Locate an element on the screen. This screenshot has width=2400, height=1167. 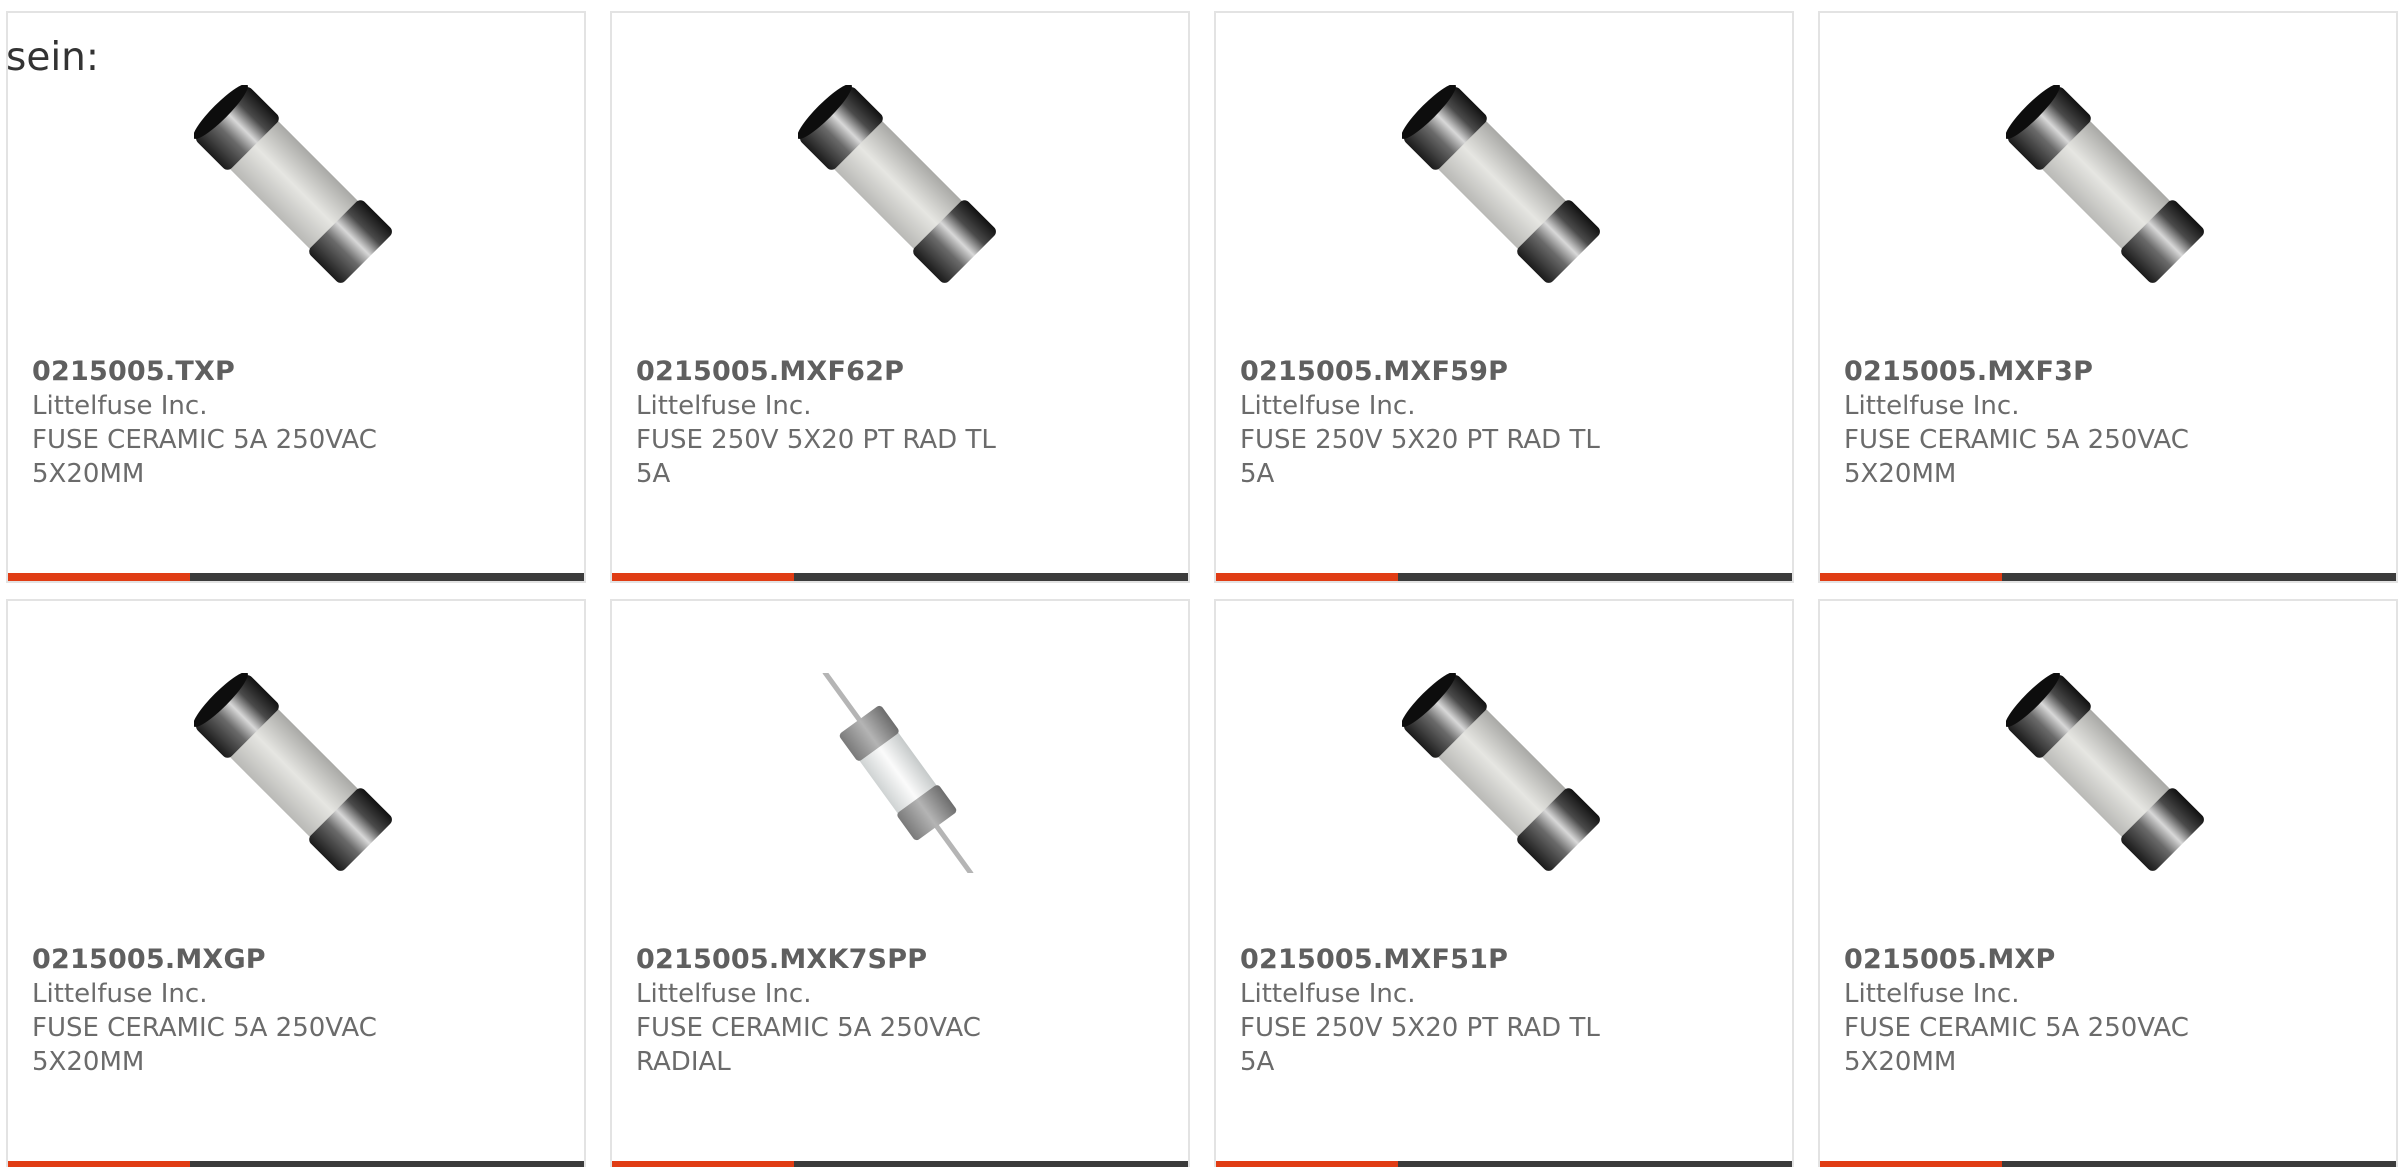
part-number-link: 0215005.MXGP is located at coordinates (292, 960).